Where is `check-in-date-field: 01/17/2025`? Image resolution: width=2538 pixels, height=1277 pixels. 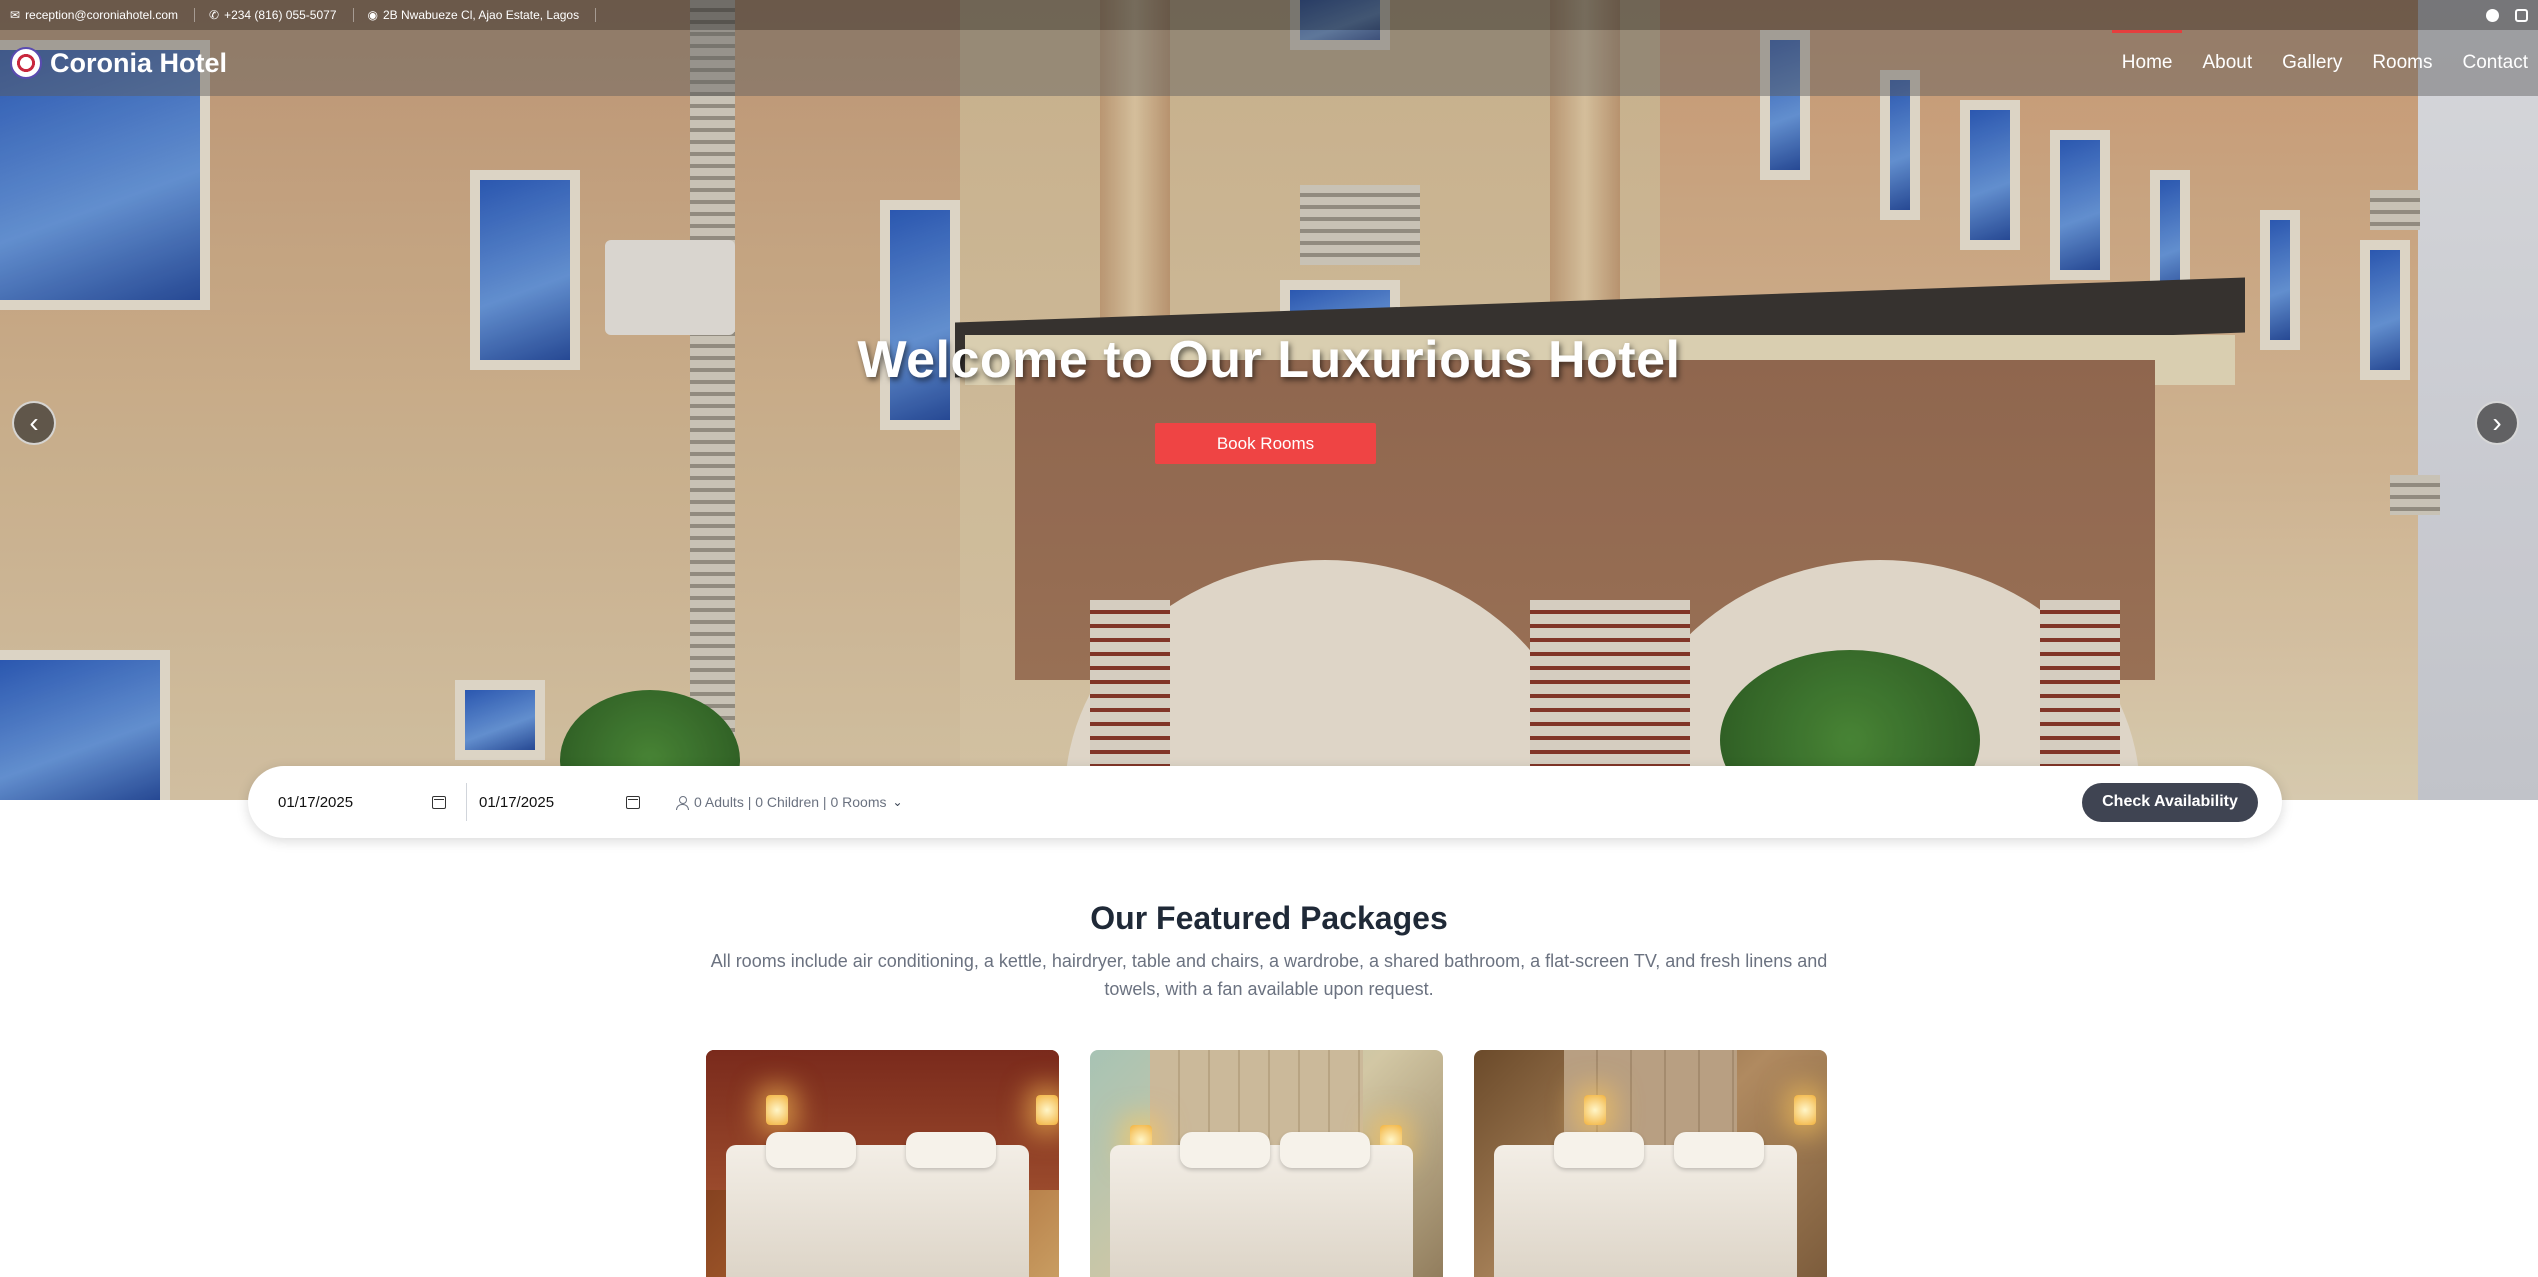 check-in-date-field: 01/17/2025 is located at coordinates (362, 802).